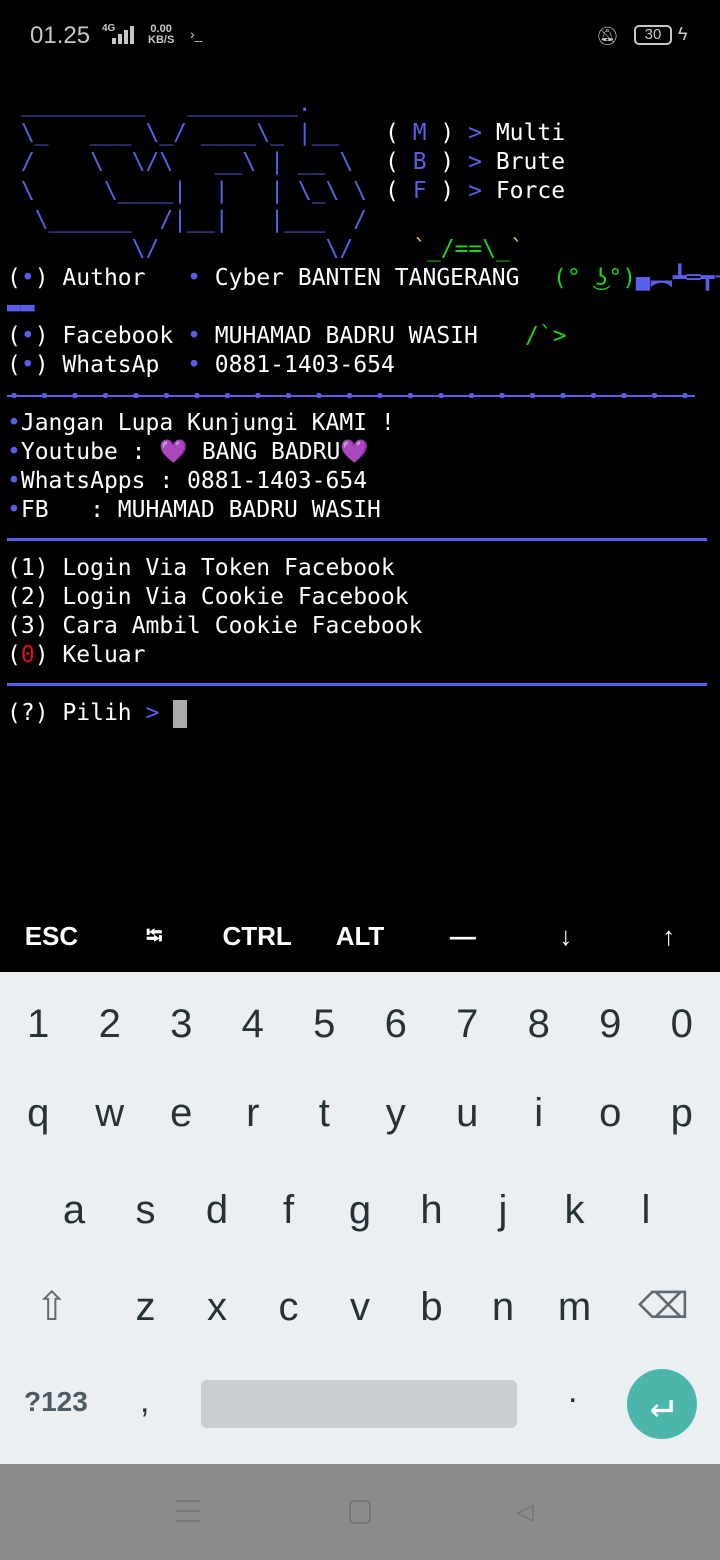 The image size is (720, 1560). Describe the element at coordinates (662, 1404) in the screenshot. I see `enter-key: ↵` at that location.